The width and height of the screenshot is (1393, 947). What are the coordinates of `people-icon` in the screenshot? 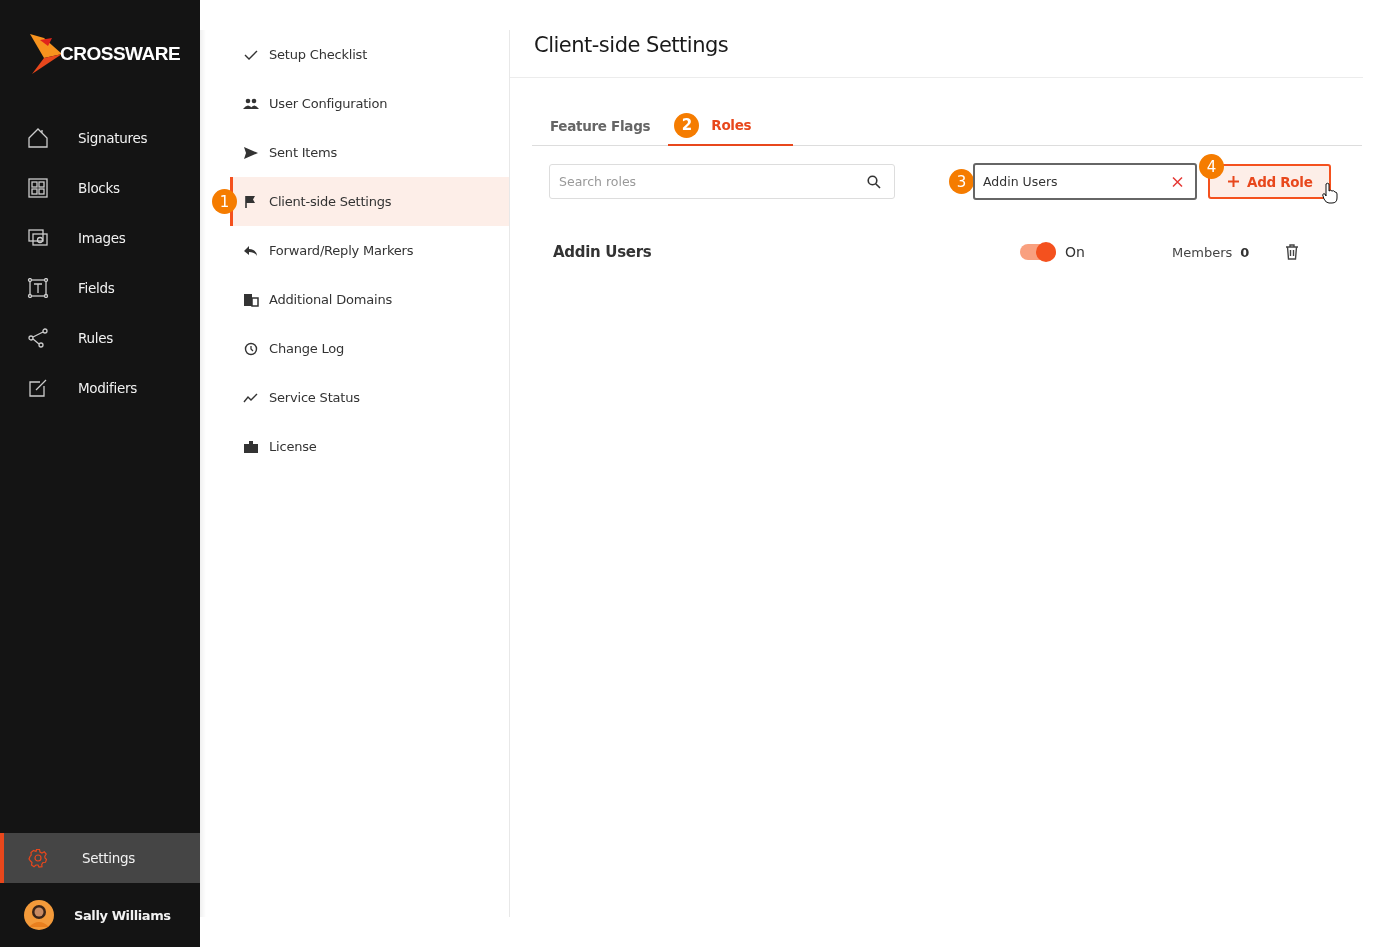 It's located at (251, 103).